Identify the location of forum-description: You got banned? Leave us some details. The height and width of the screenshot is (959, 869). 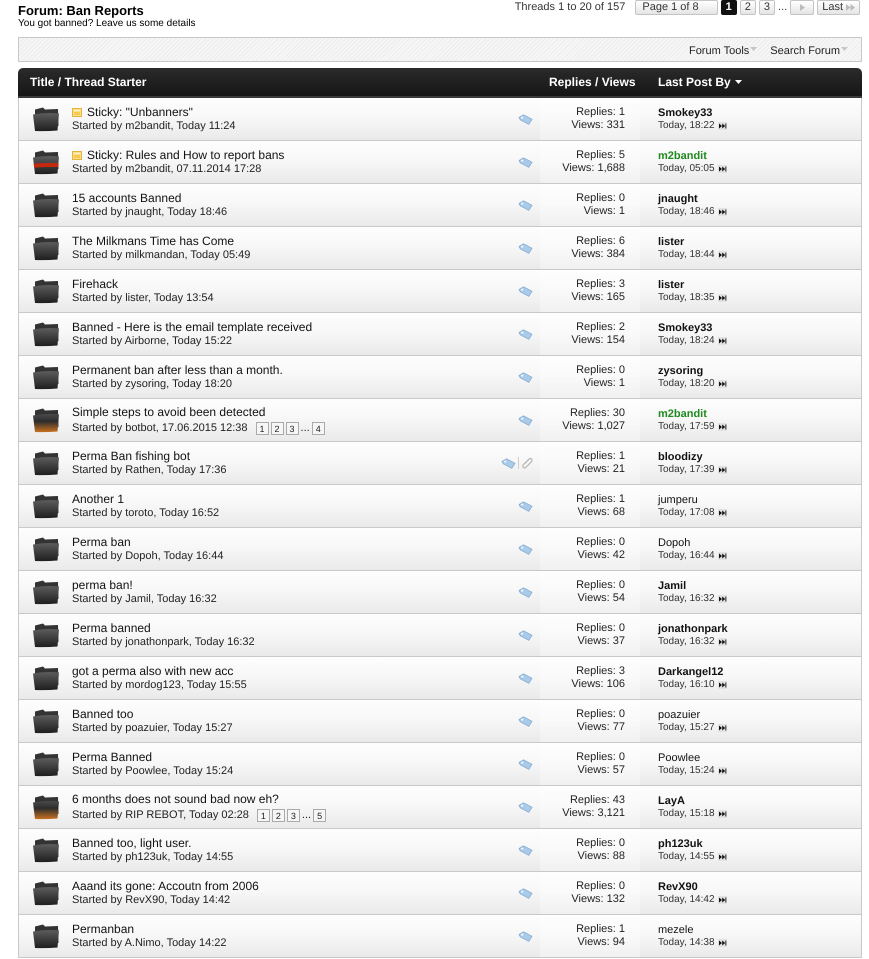
(107, 24).